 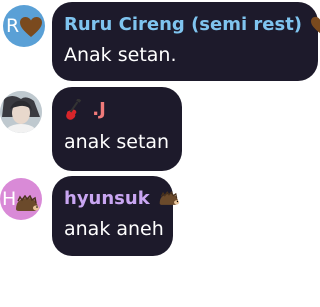 What do you see at coordinates (107, 198) in the screenshot?
I see `author-name-label: hyunsuk` at bounding box center [107, 198].